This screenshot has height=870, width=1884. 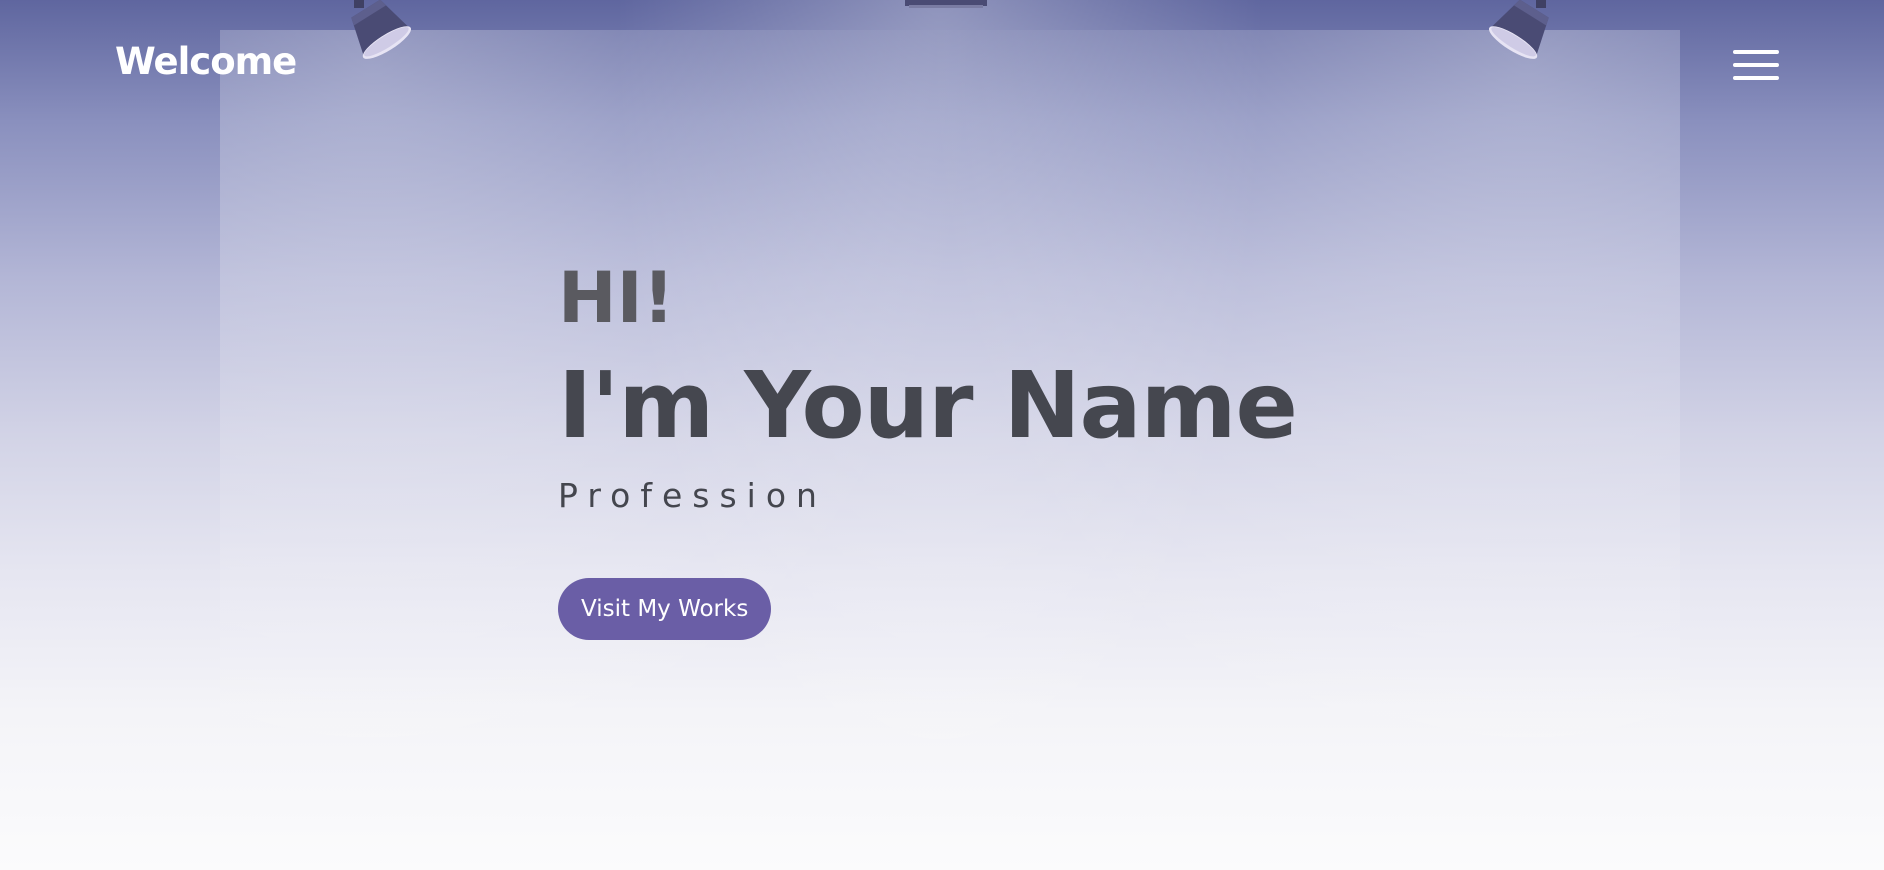 I want to click on menu-line-middle, so click(x=1756, y=65).